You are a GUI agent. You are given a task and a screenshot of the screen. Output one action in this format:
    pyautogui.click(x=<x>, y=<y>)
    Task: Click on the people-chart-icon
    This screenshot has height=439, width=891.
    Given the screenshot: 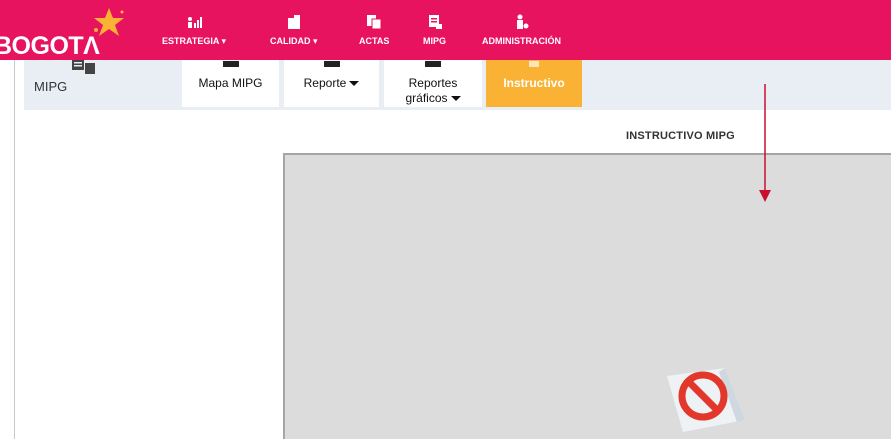 What is the action you would take?
    pyautogui.click(x=195, y=22)
    